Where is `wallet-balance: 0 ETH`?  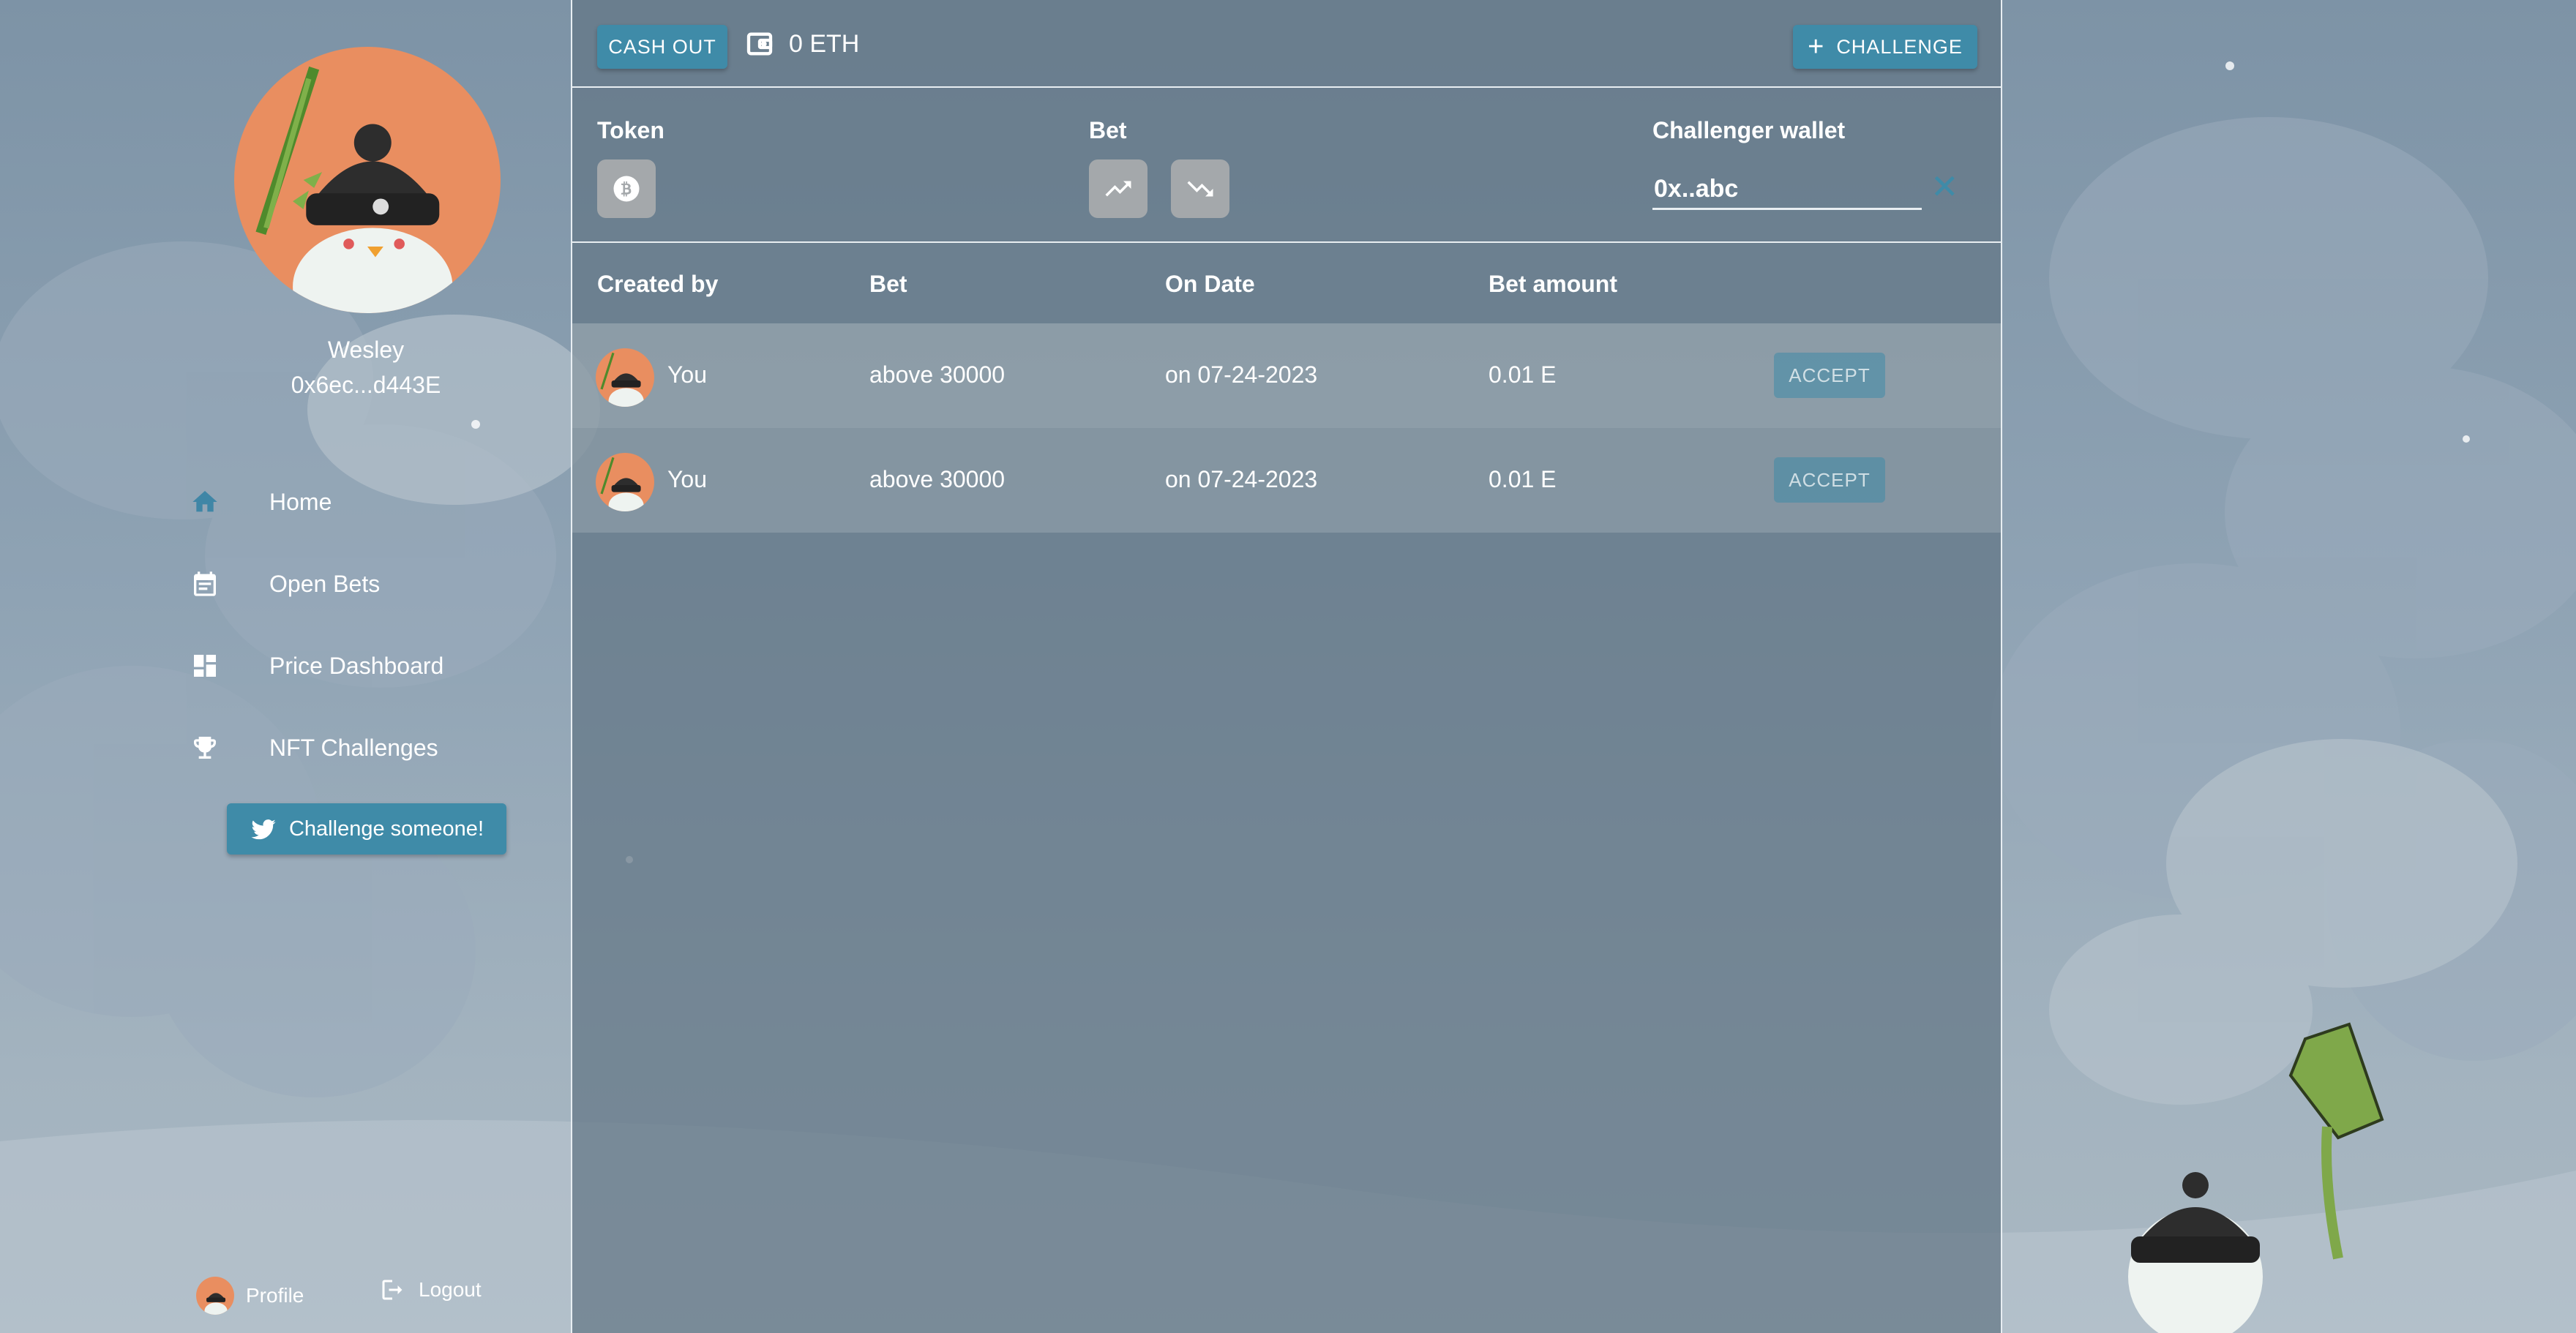 wallet-balance: 0 ETH is located at coordinates (802, 44).